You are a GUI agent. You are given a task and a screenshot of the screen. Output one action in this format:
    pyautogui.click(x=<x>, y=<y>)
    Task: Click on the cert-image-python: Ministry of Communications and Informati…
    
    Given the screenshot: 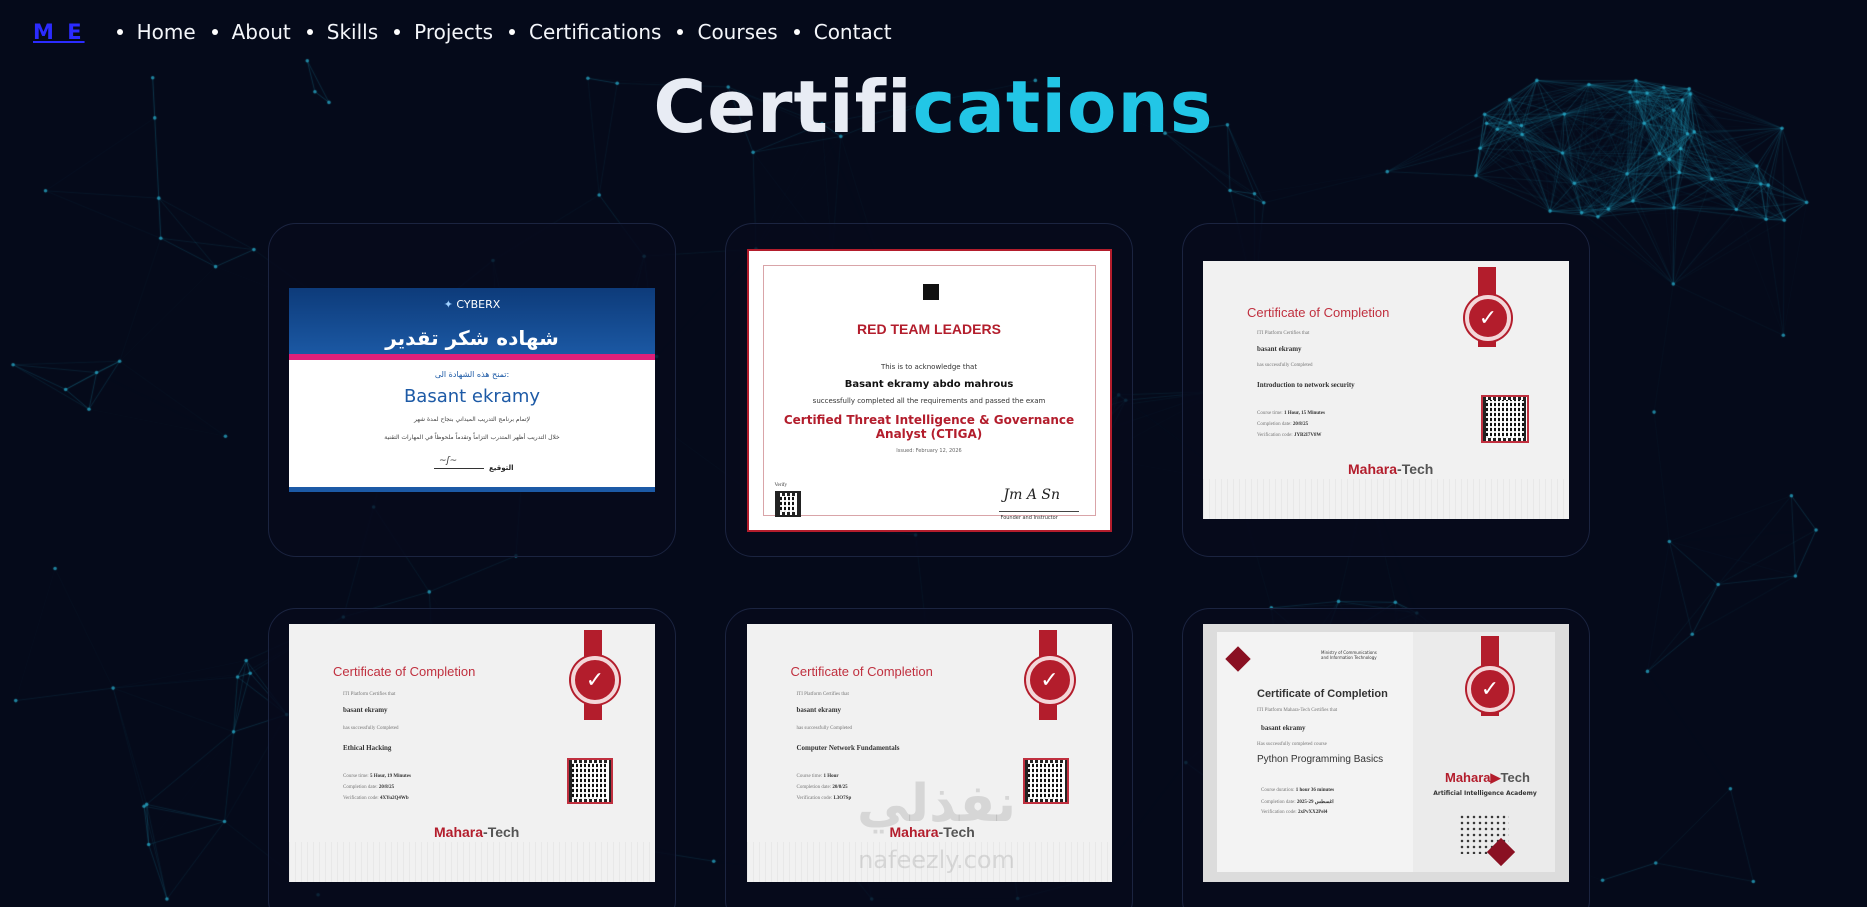 What is the action you would take?
    pyautogui.click(x=1386, y=753)
    